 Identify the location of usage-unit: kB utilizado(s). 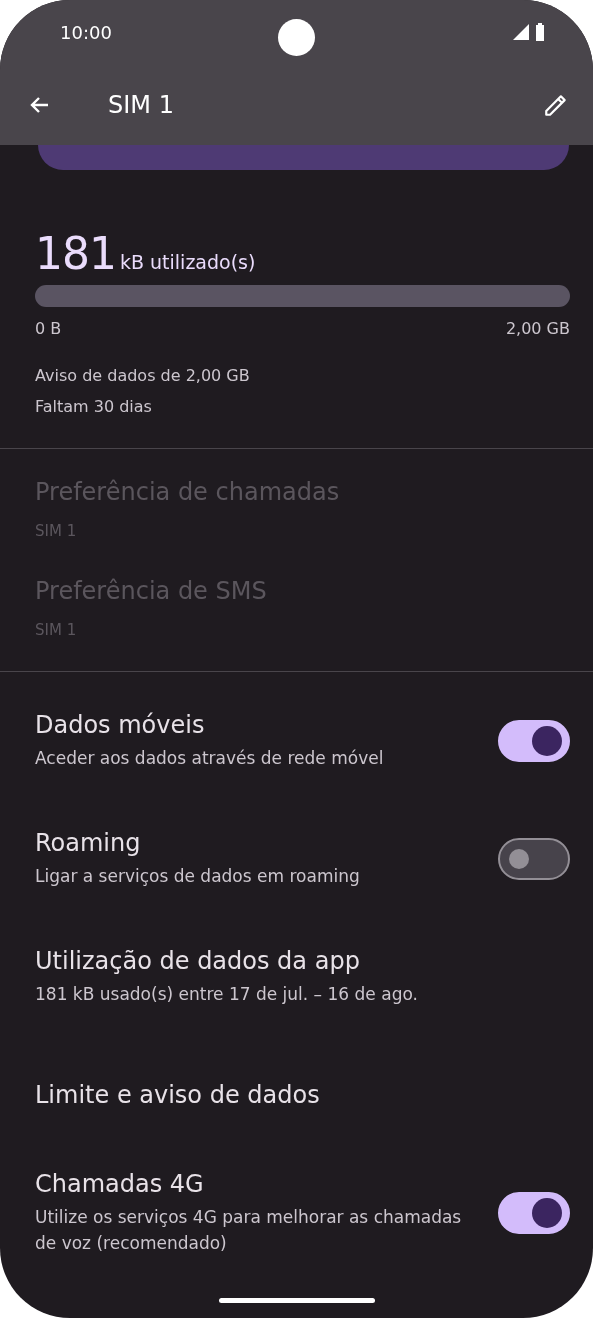
(188, 262).